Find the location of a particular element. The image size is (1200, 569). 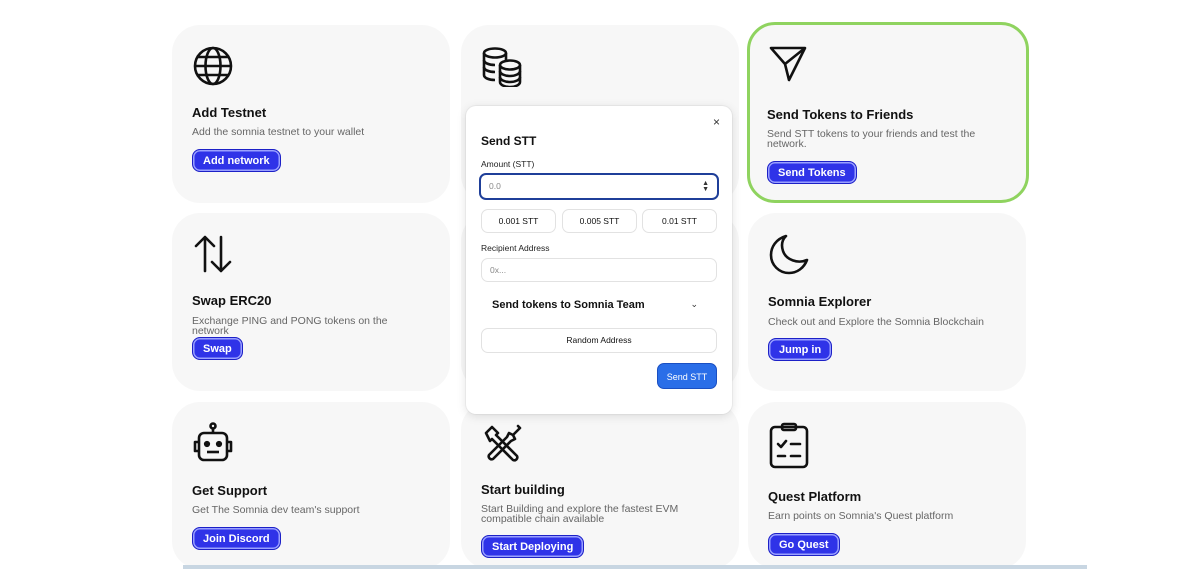

robot-icon is located at coordinates (213, 442).